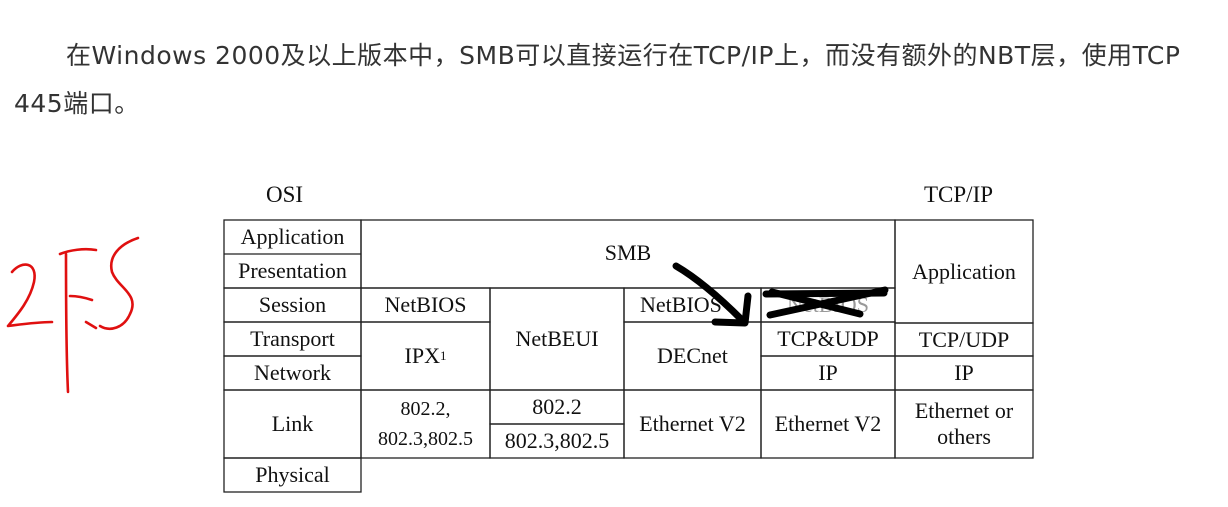 This screenshot has height=507, width=1228. Describe the element at coordinates (73, 315) in the screenshot. I see `handwritten-note` at that location.